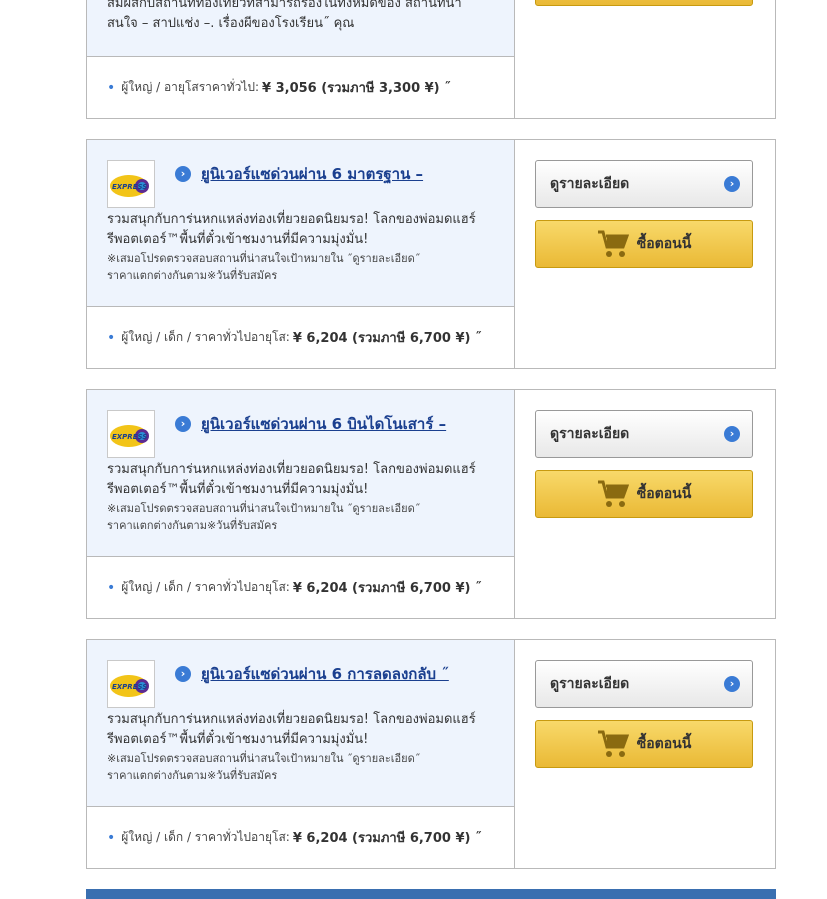  What do you see at coordinates (356, 88) in the screenshot?
I see `price-value: ¥ 3,056 (รวมภาษี 3,300 ¥) ˝` at bounding box center [356, 88].